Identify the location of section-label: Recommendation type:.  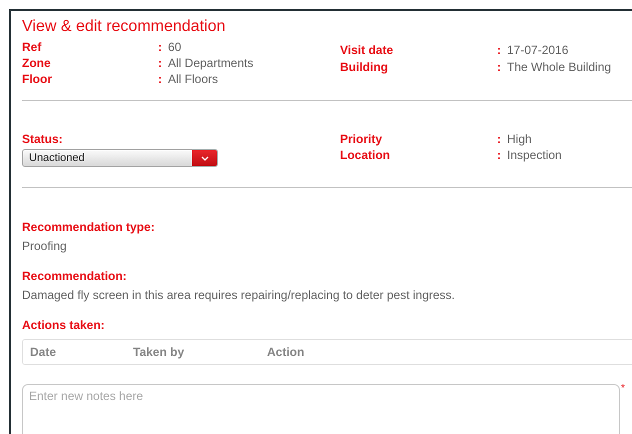
(89, 227).